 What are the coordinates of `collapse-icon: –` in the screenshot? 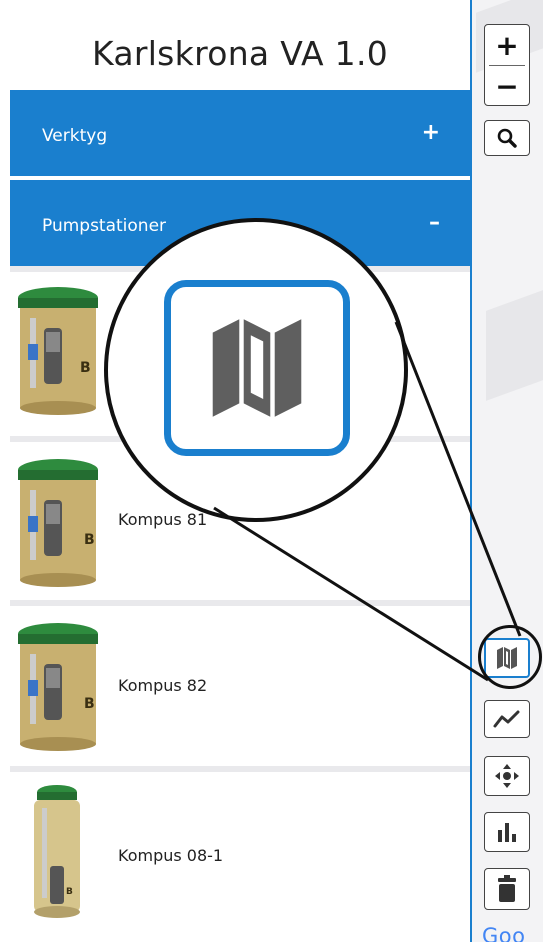 It's located at (434, 222).